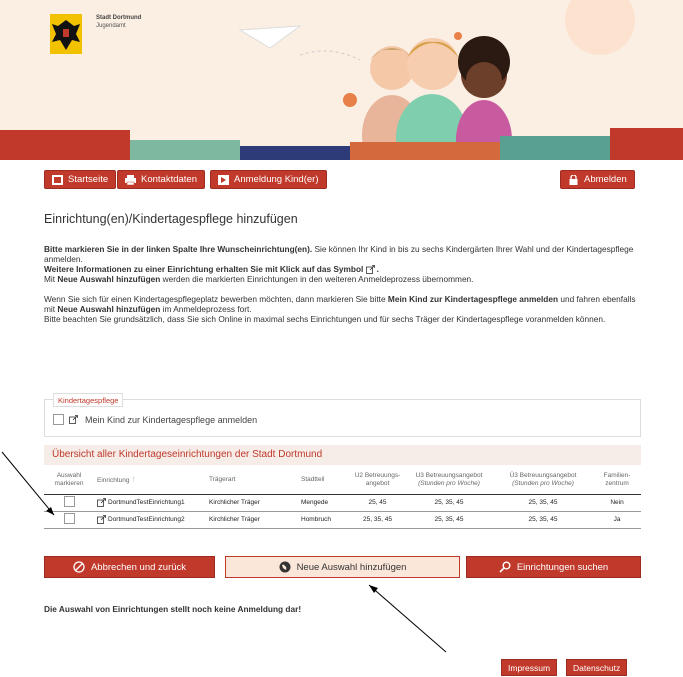 This screenshot has width=683, height=677. I want to click on col-u2: U2 Betreuungs-angebot, so click(377, 481).